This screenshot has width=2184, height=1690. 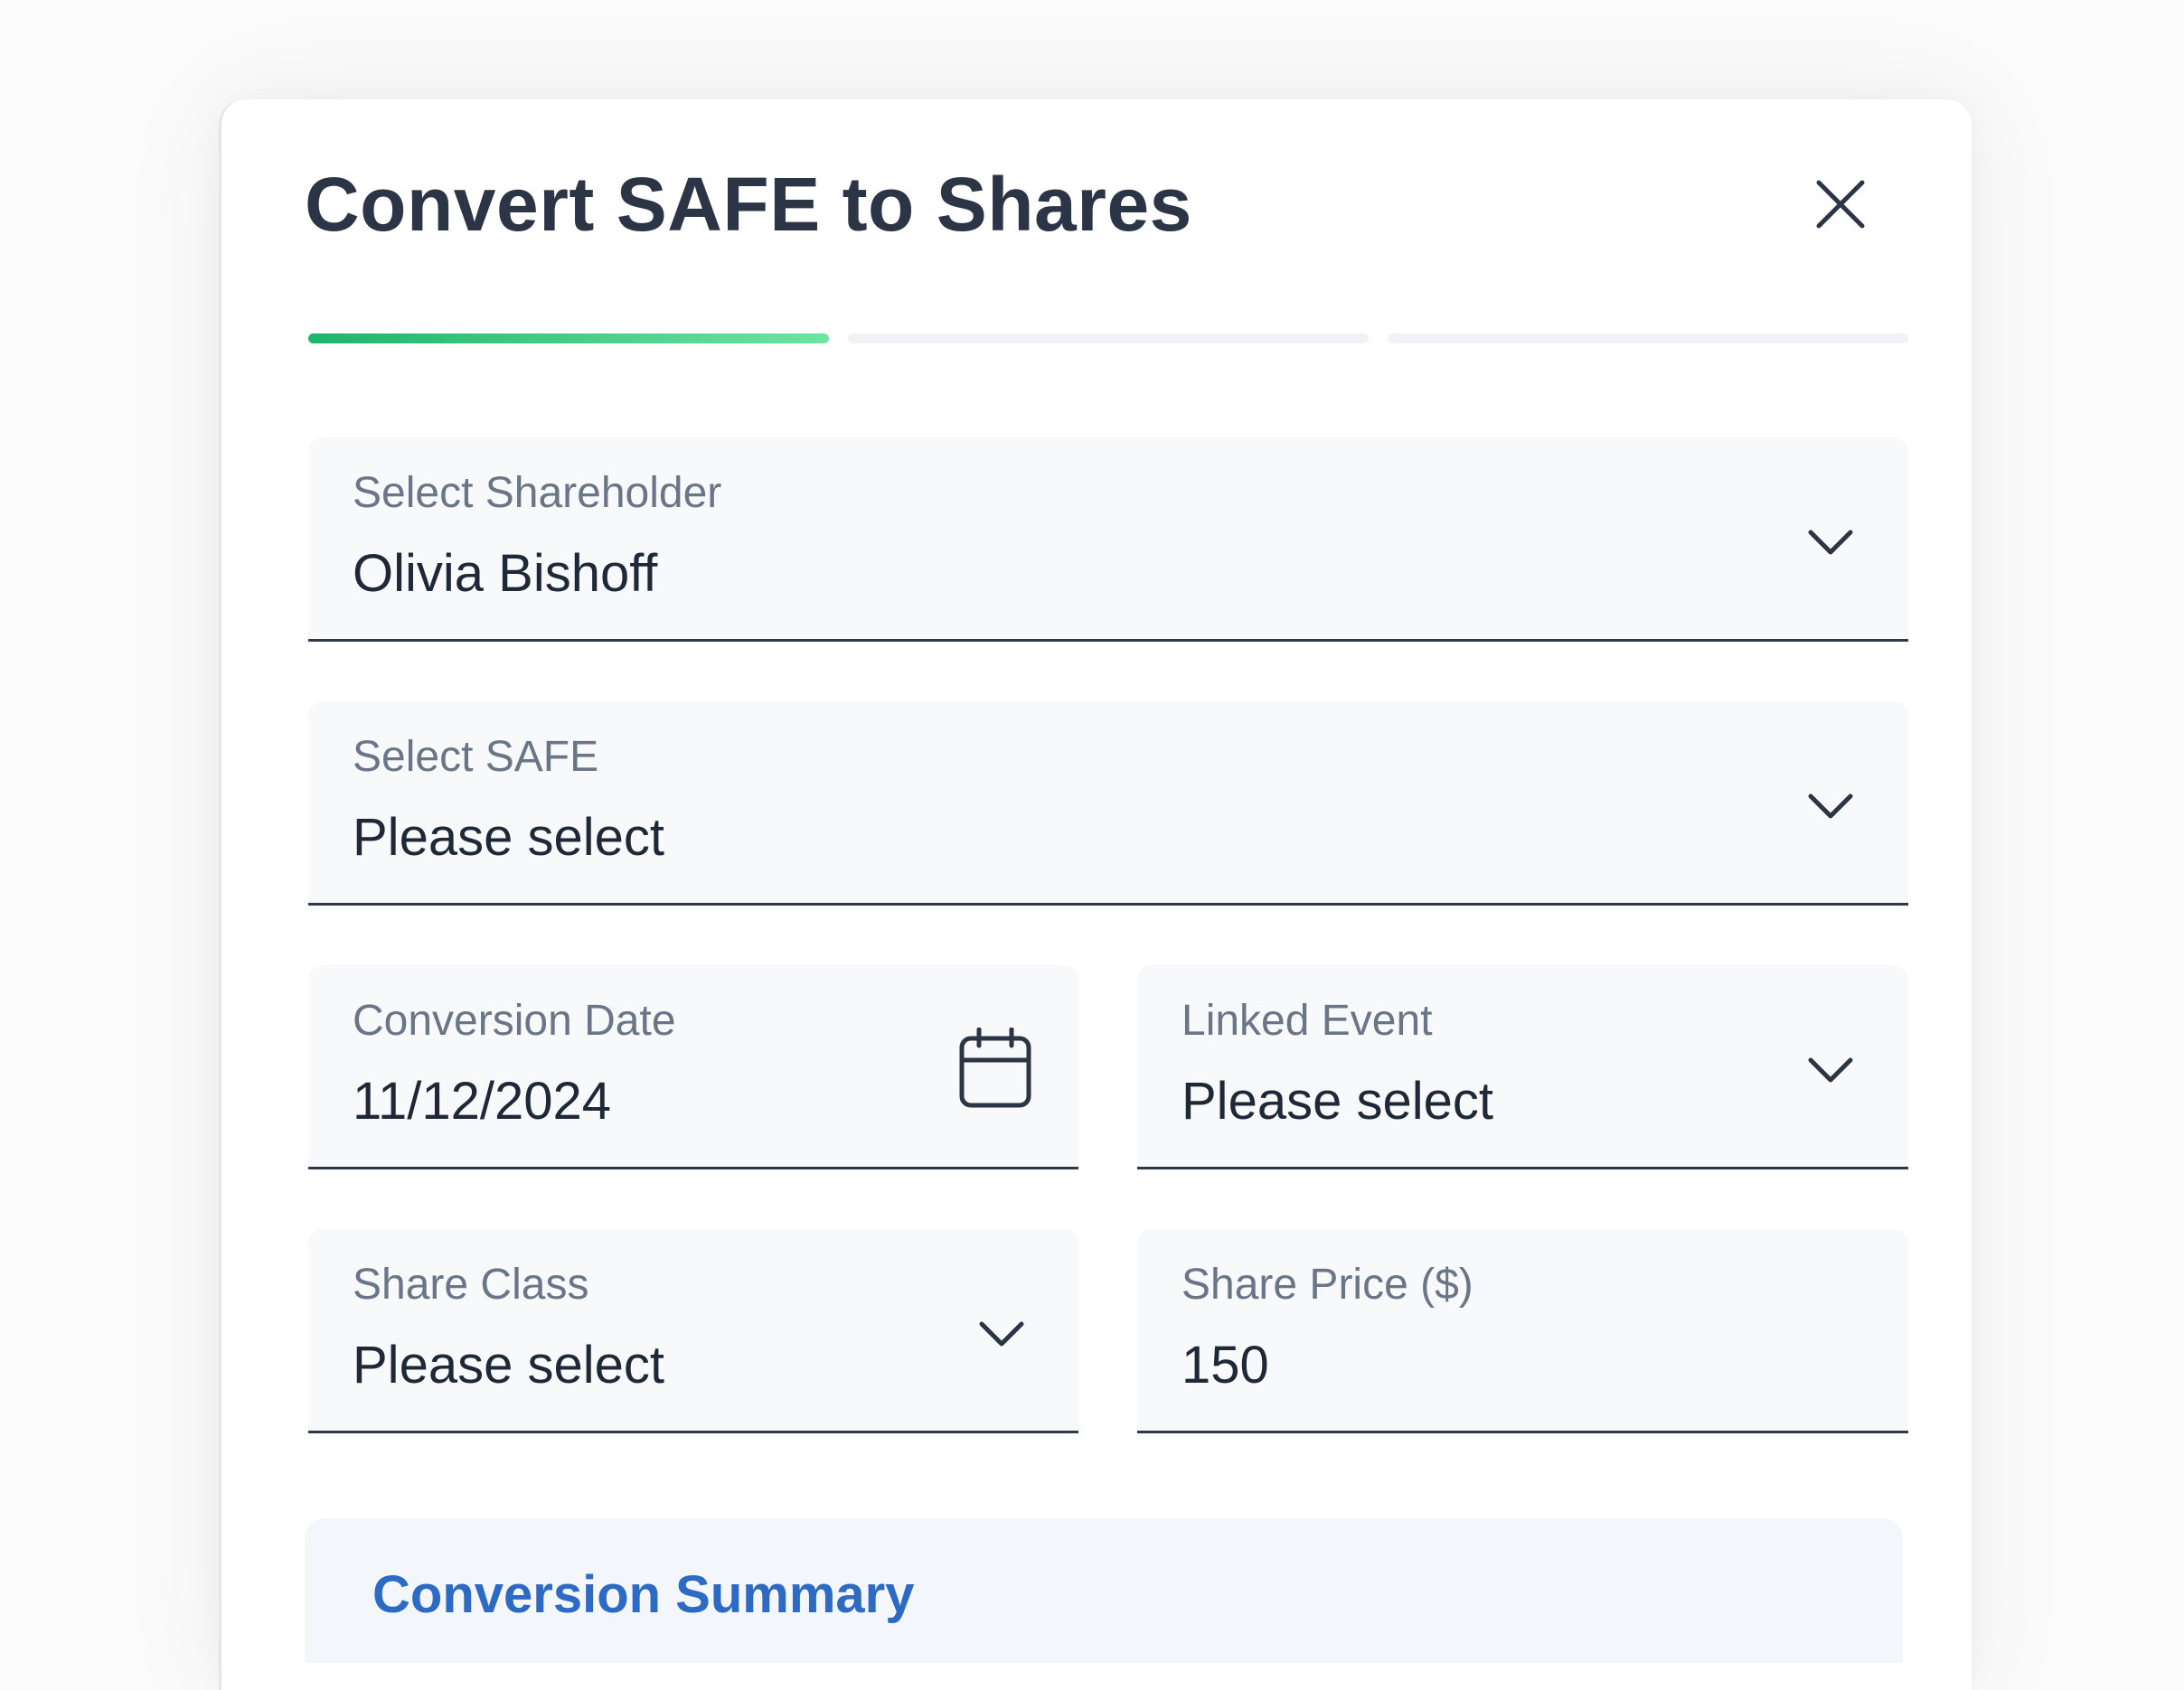 What do you see at coordinates (1327, 1285) in the screenshot?
I see `share-price-label: Share Price ($)` at bounding box center [1327, 1285].